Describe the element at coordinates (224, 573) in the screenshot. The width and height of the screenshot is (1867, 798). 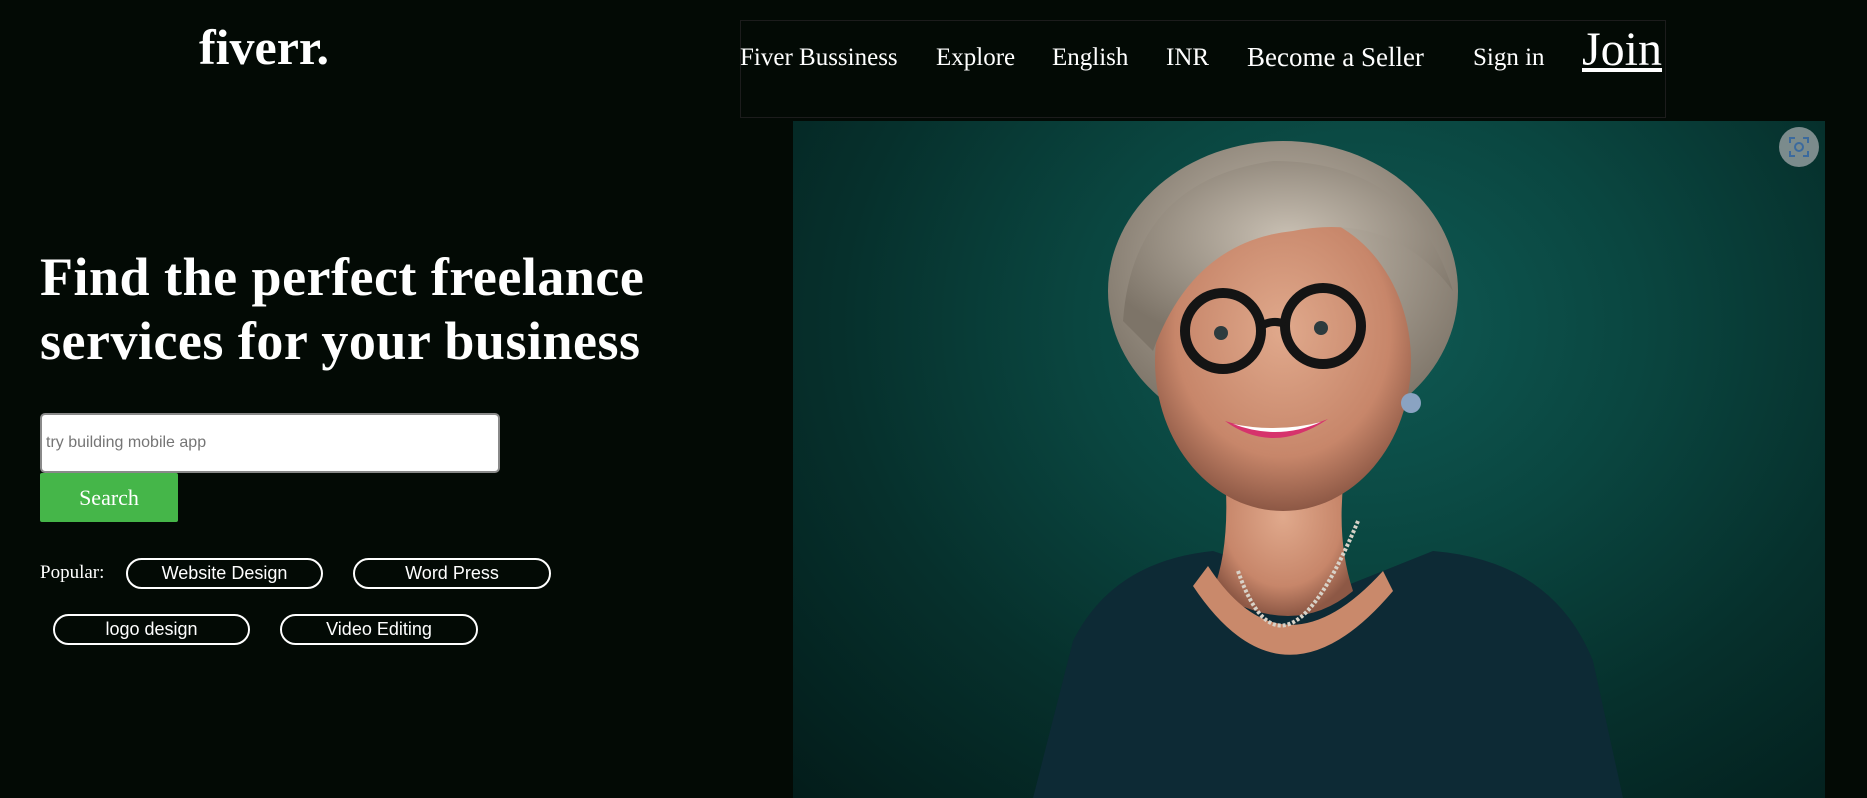
I see `popular-tag-website-design: Website Design` at that location.